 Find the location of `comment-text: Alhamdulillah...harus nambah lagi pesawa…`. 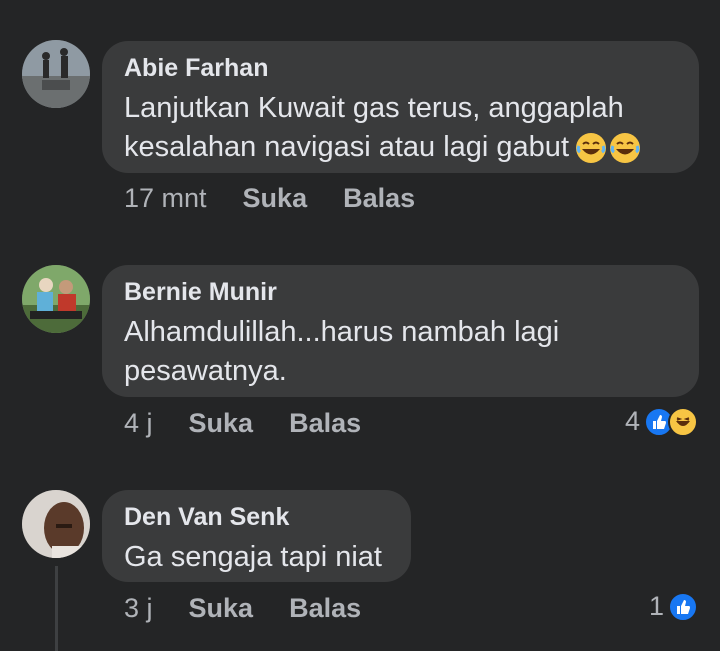

comment-text: Alhamdulillah...harus nambah lagi pesawa… is located at coordinates (400, 352).